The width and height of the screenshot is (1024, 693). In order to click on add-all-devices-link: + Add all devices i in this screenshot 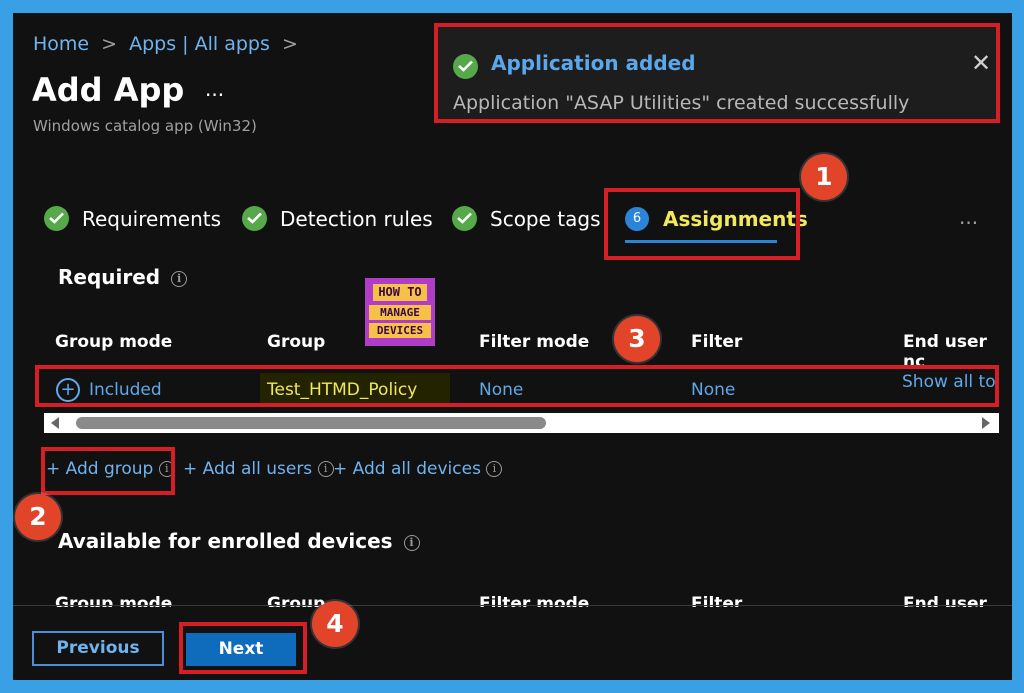, I will do `click(418, 469)`.